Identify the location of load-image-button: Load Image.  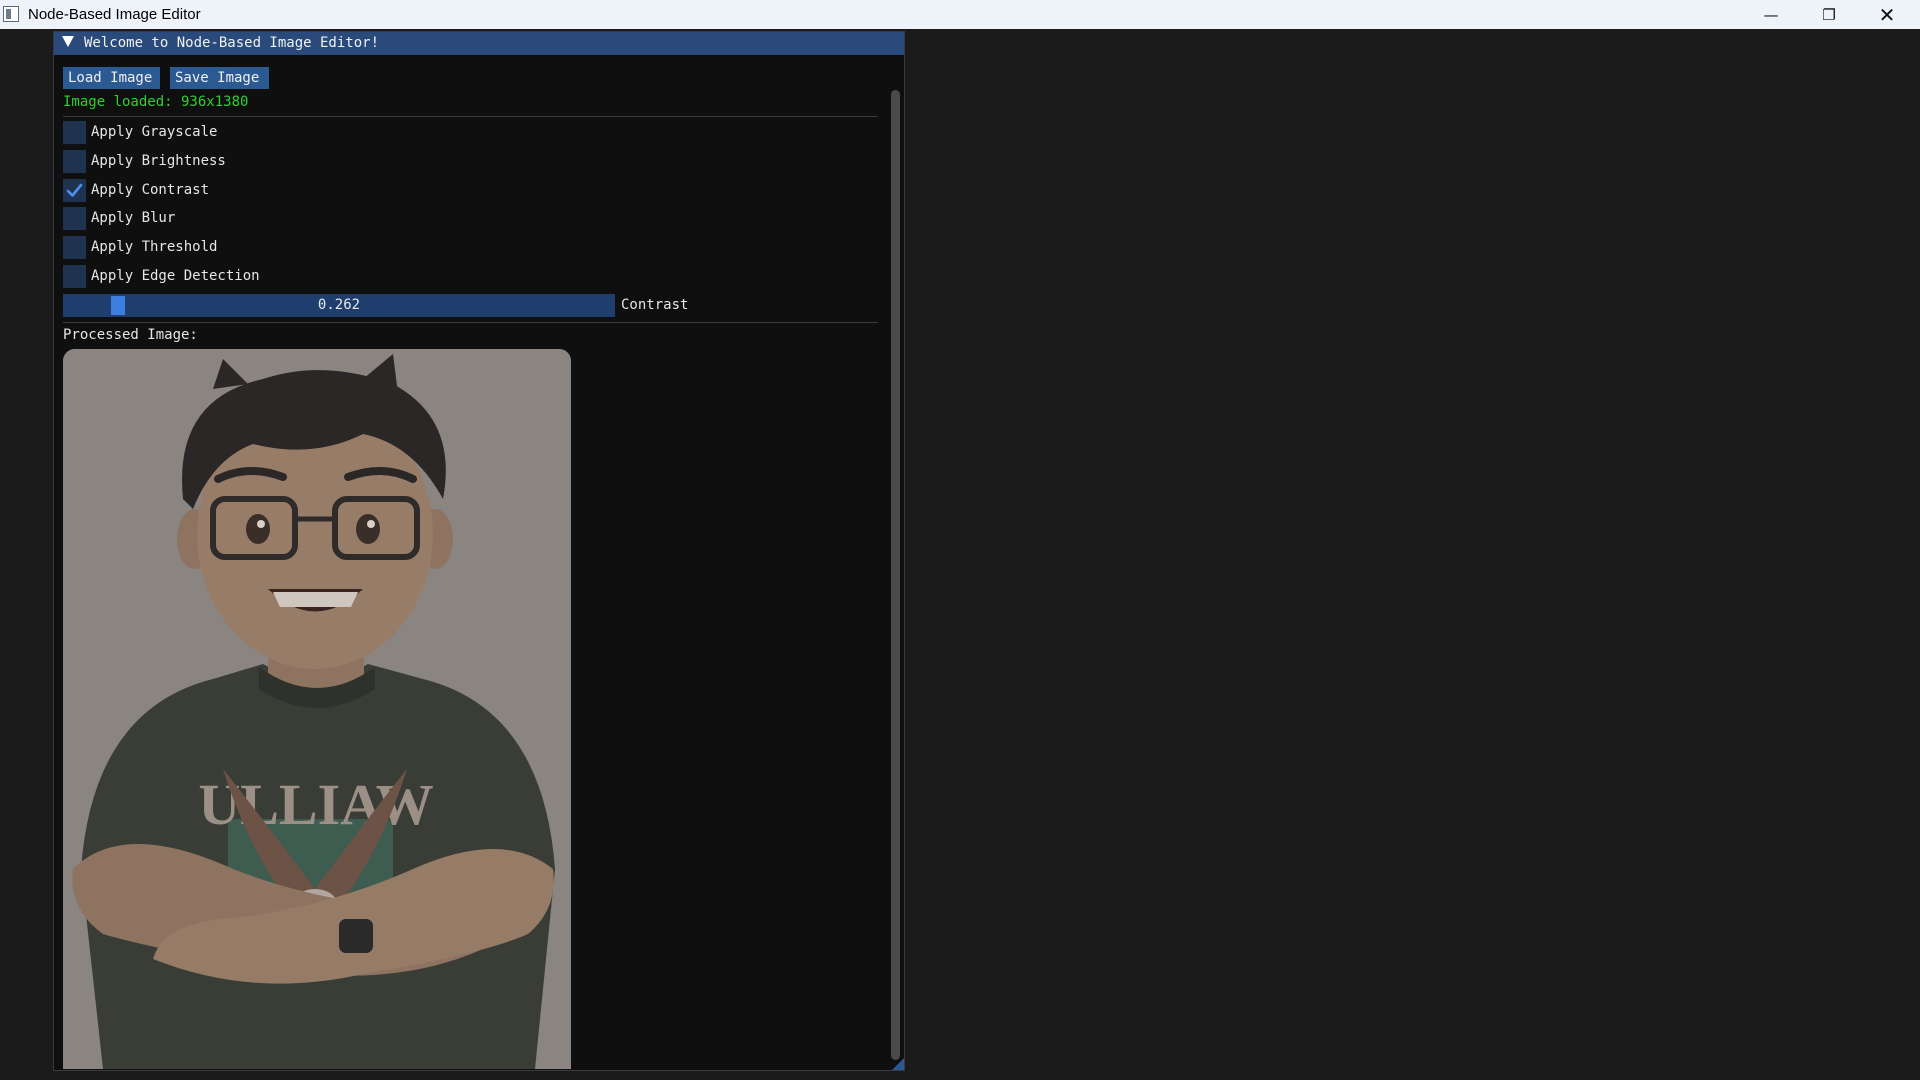
(111, 78).